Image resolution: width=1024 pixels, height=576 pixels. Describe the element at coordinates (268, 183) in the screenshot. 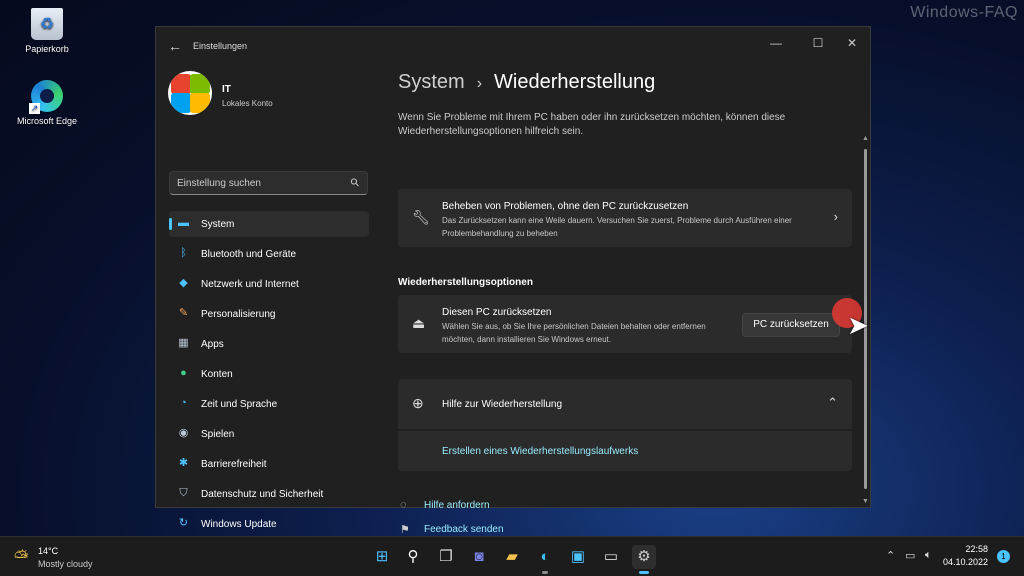

I see `search-input: Einstellung suchen ⚲` at that location.